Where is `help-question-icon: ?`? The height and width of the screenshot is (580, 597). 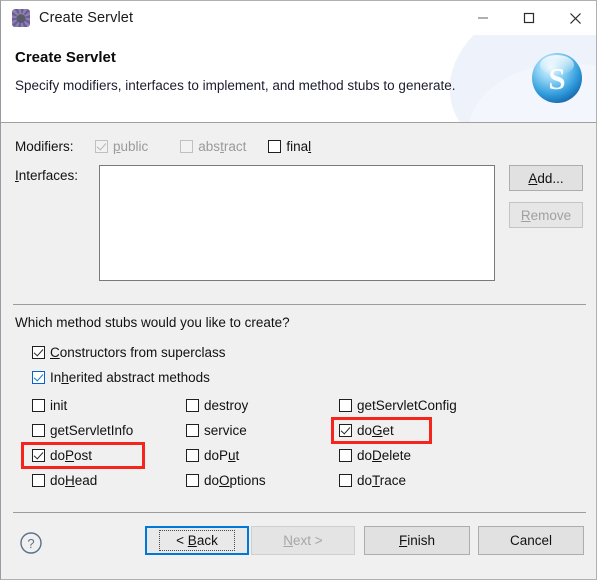 help-question-icon: ? is located at coordinates (31, 543).